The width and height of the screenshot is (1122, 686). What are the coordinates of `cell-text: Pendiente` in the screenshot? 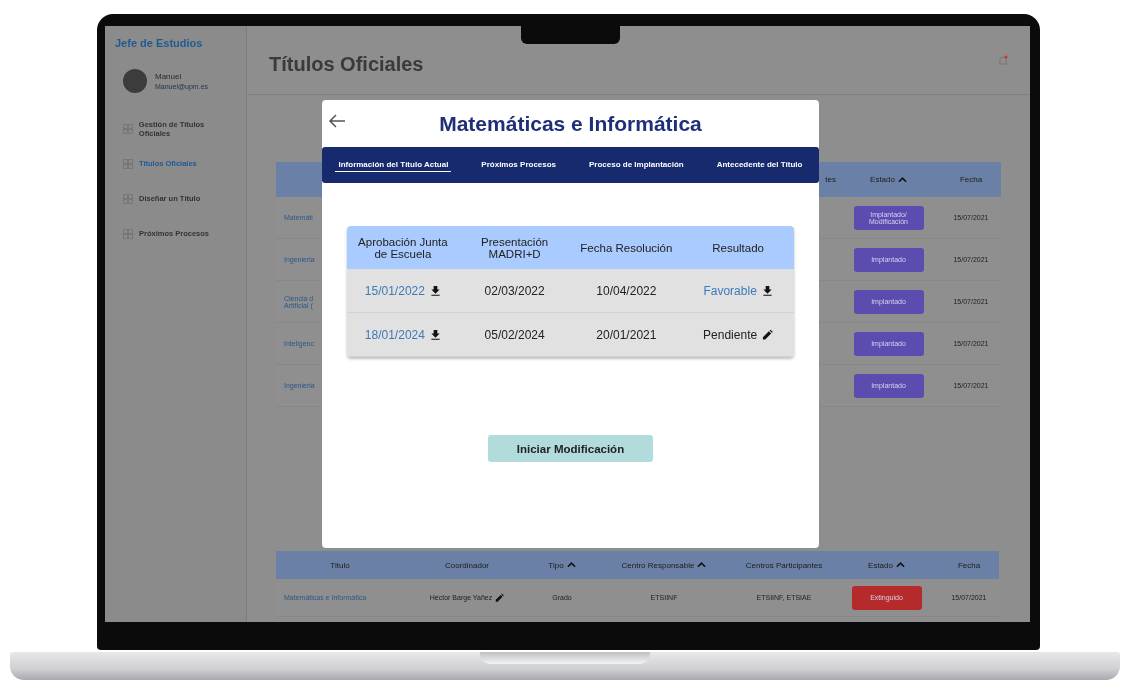 It's located at (730, 334).